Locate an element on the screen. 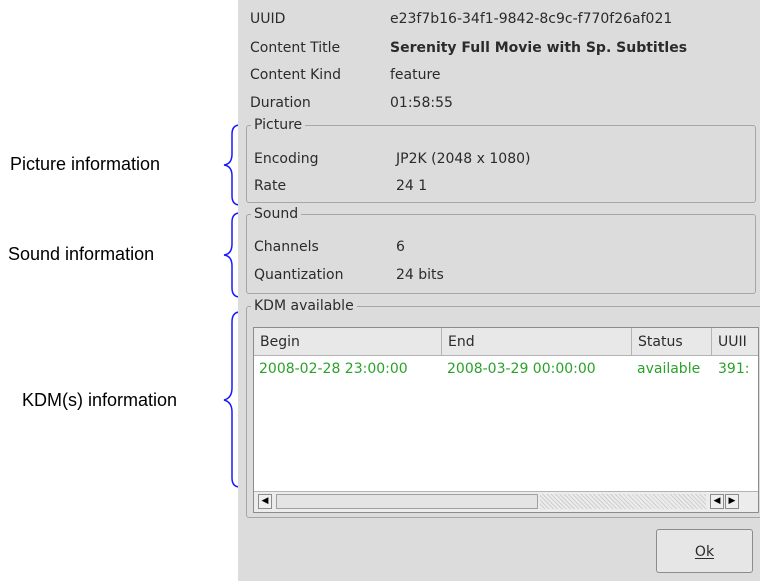 The image size is (760, 581). content-kind-value: feature is located at coordinates (415, 75).